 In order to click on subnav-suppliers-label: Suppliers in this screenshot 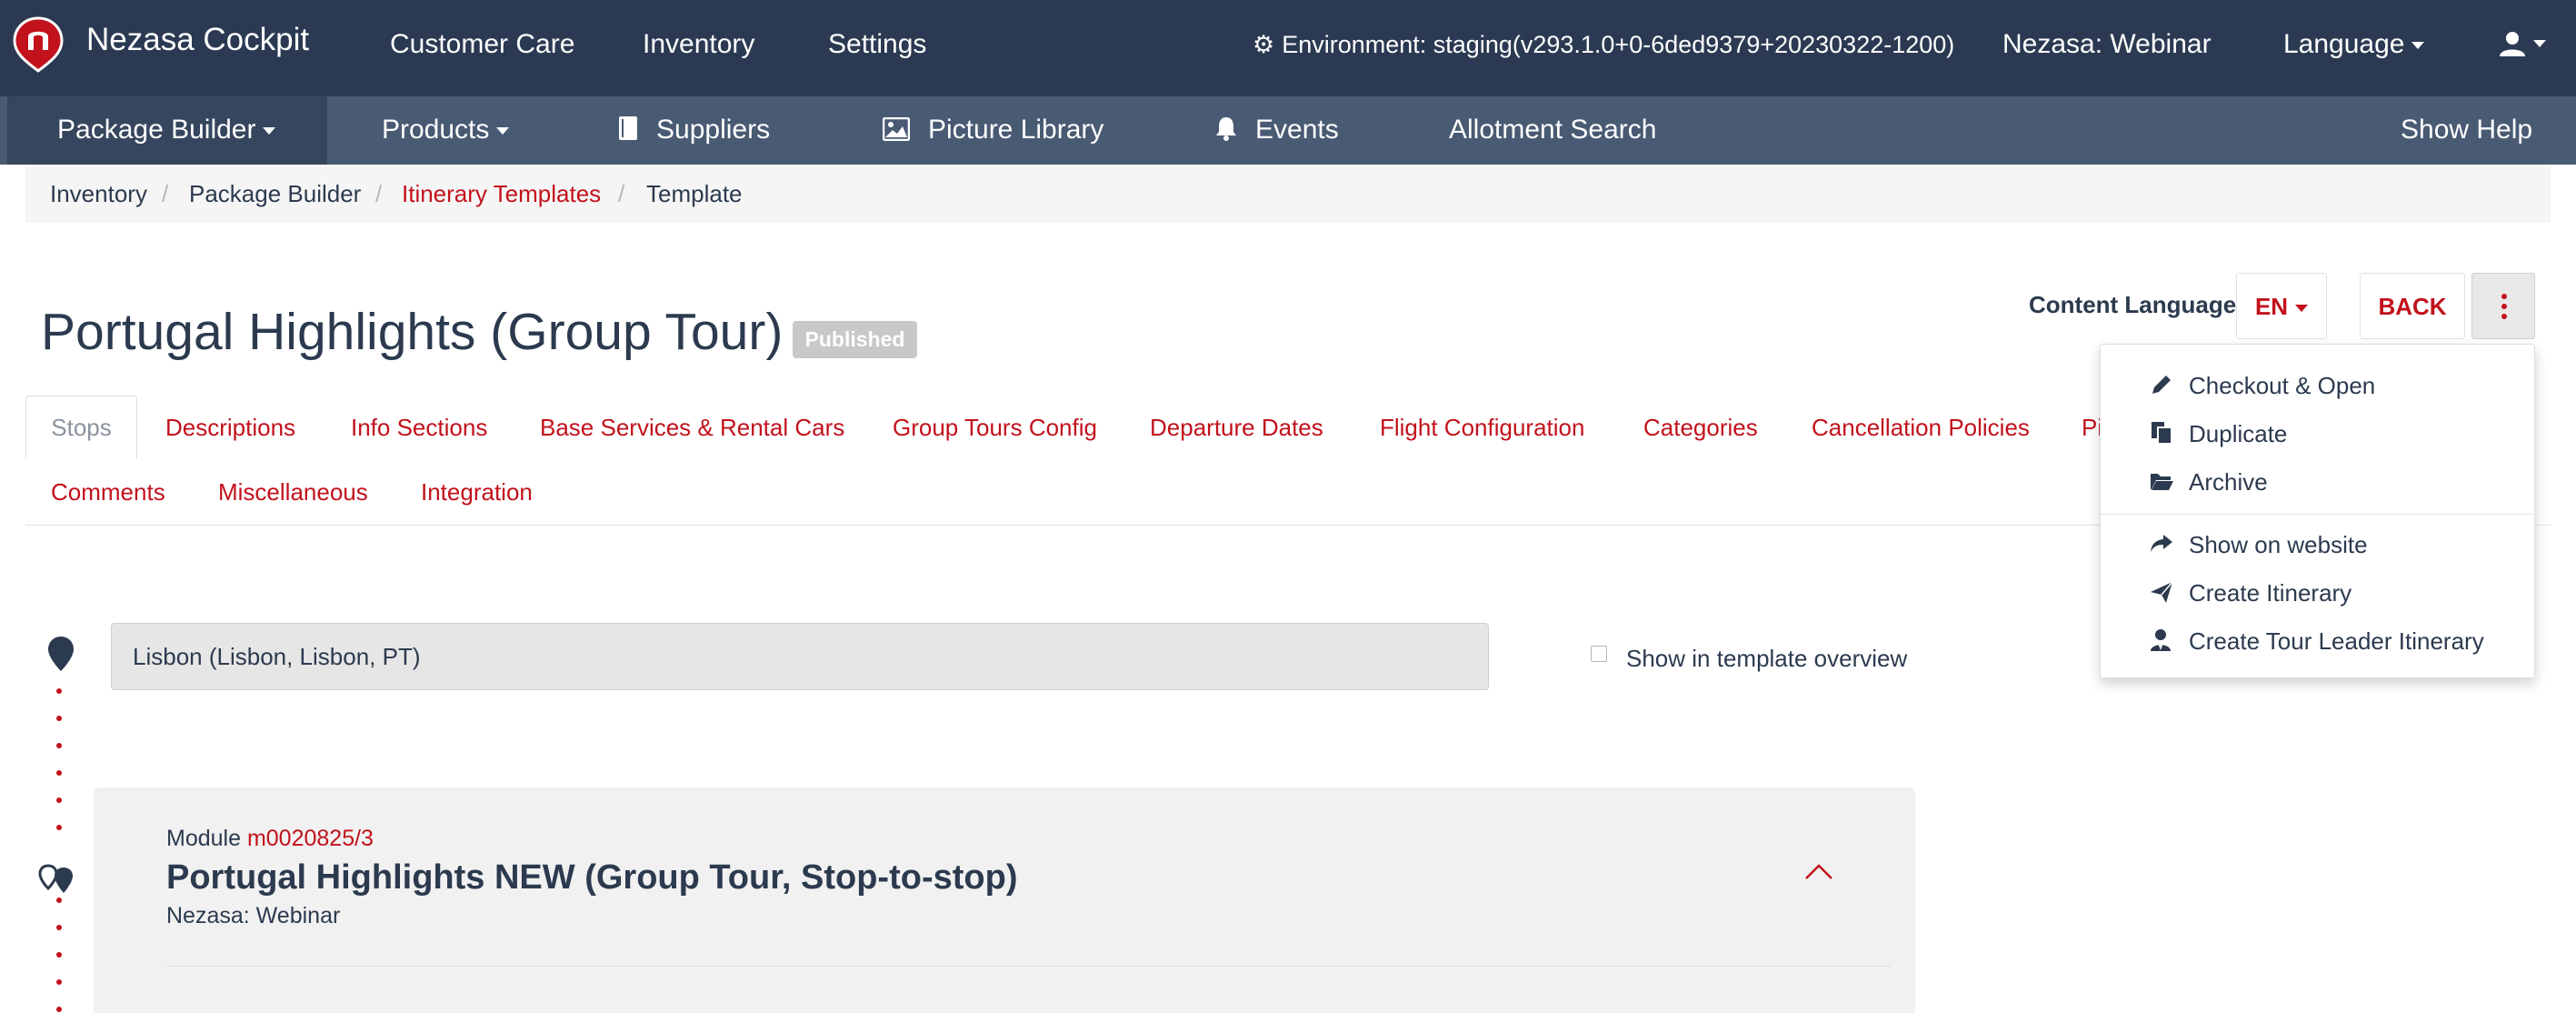, I will do `click(713, 130)`.